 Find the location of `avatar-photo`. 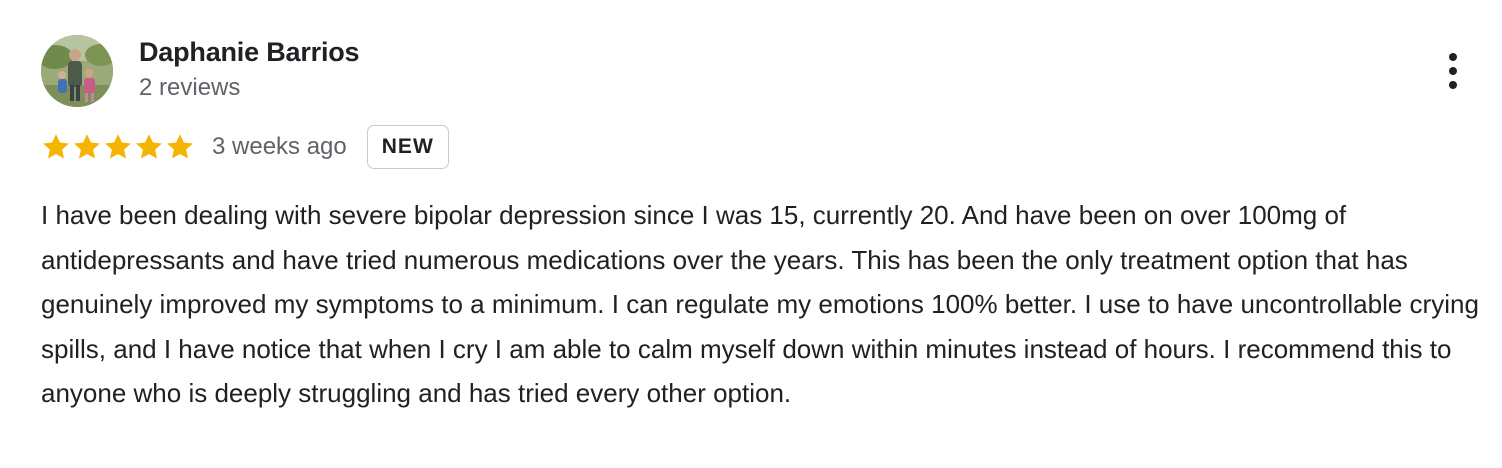

avatar-photo is located at coordinates (77, 71).